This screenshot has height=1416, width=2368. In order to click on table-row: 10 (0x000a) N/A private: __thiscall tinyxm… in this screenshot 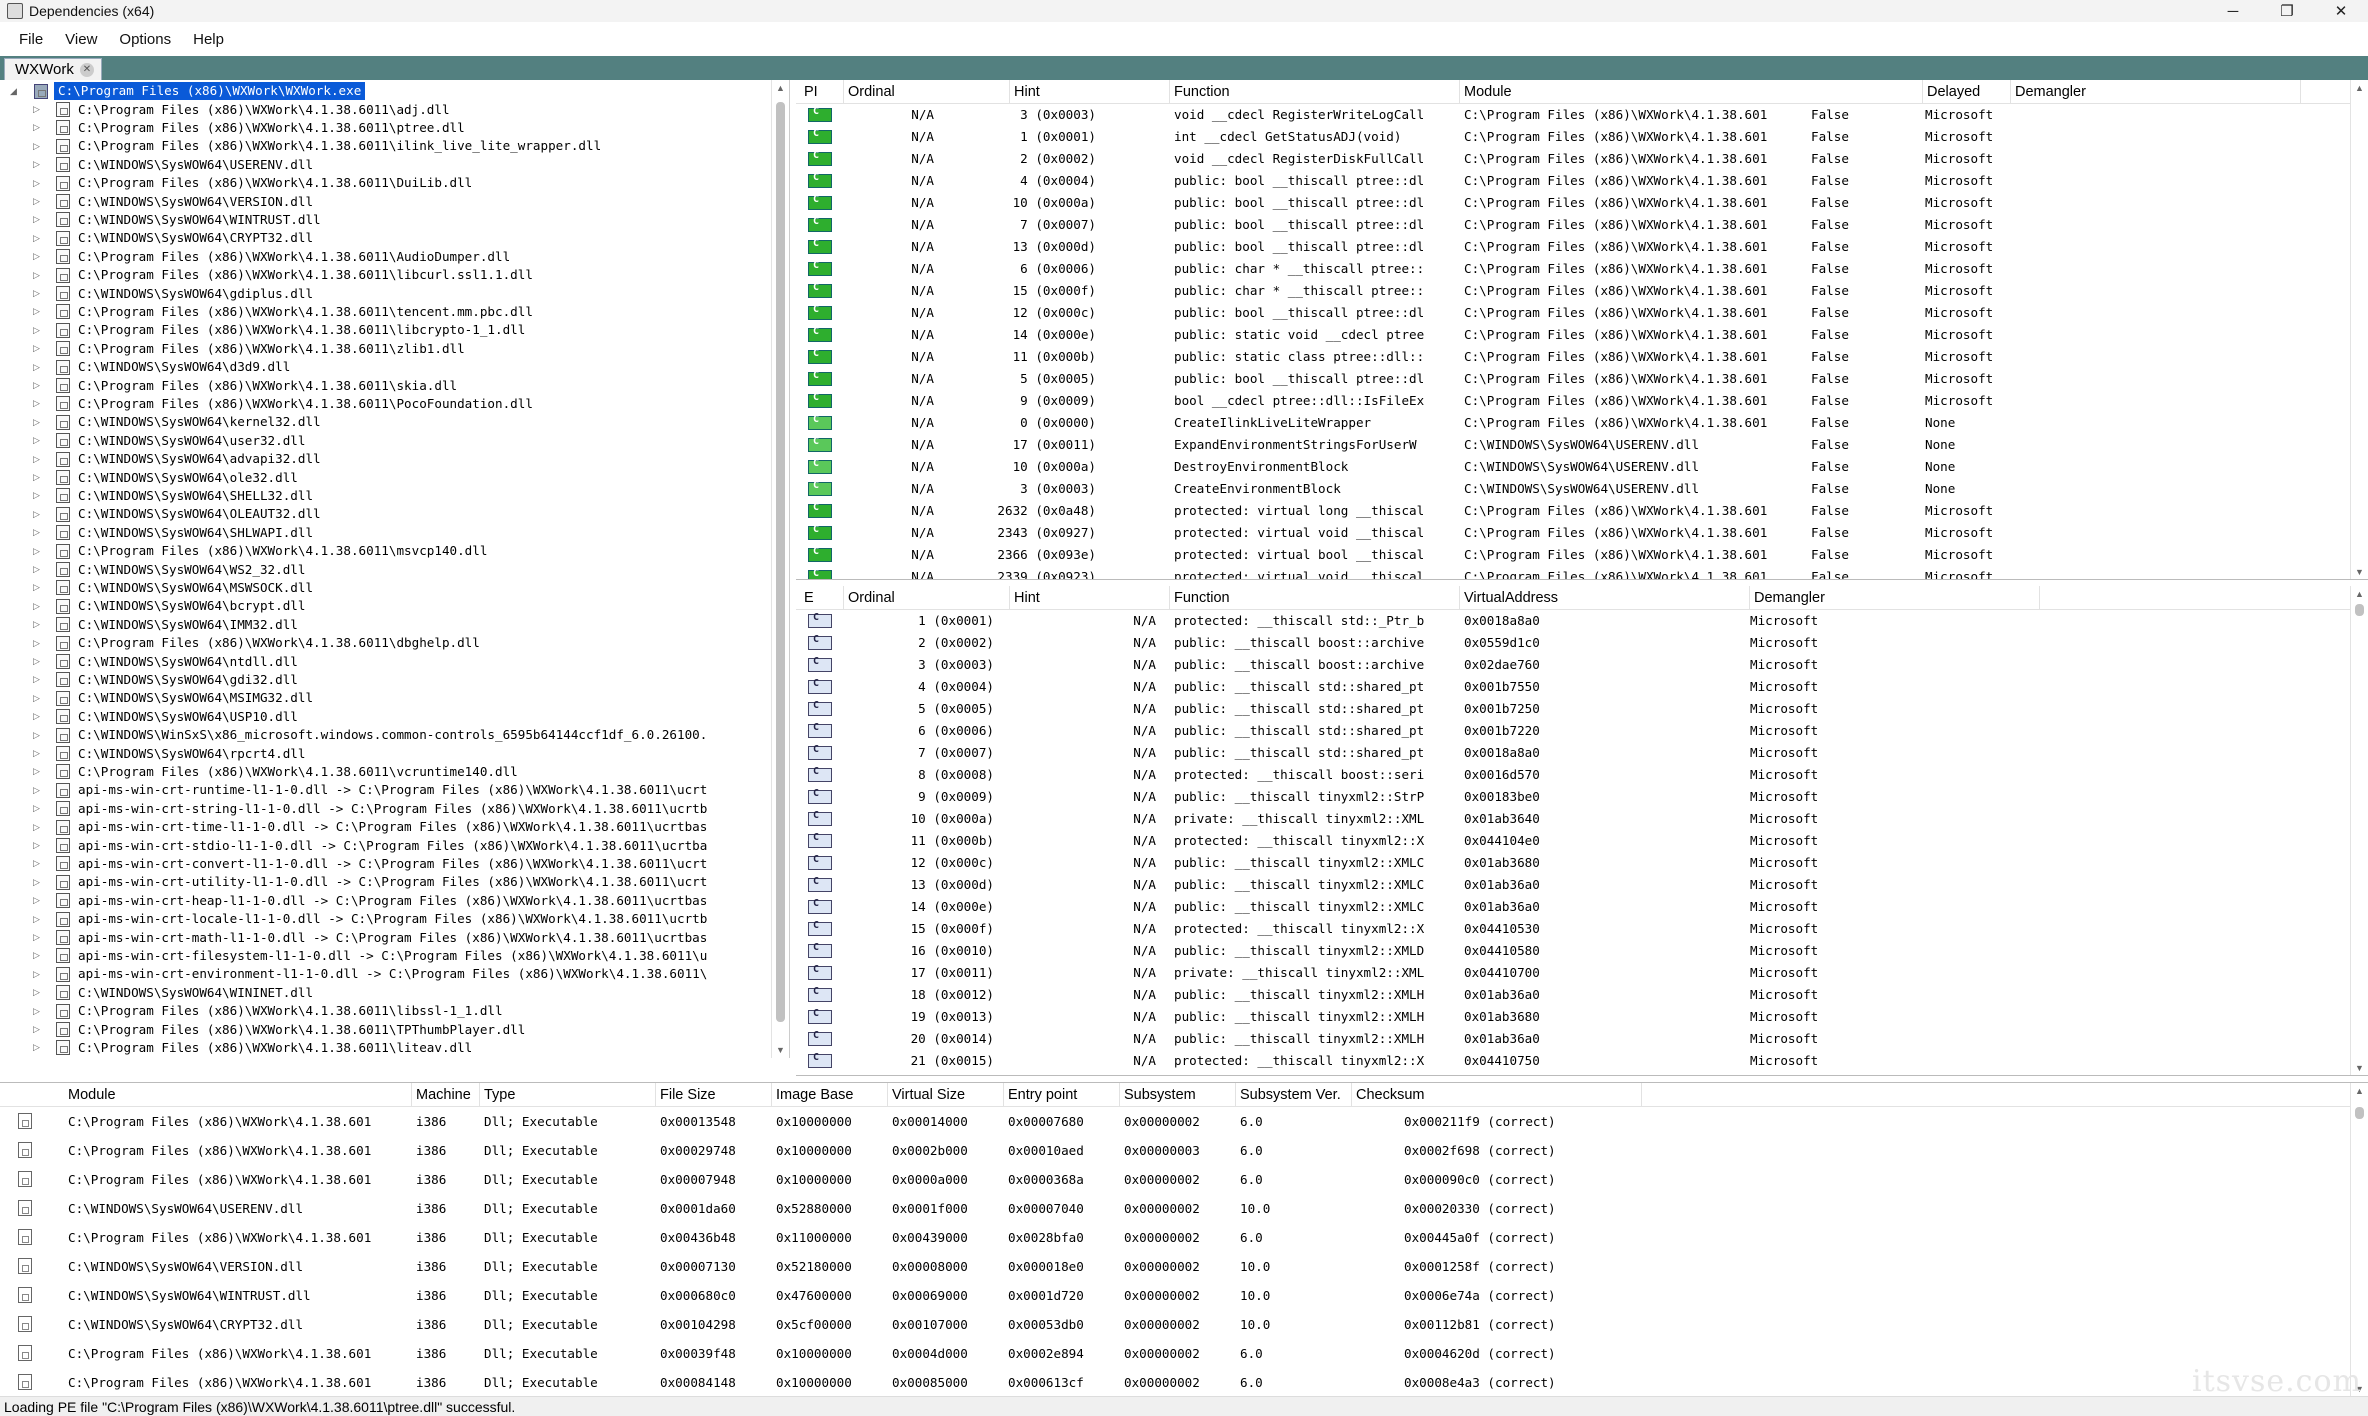, I will do `click(1582, 819)`.